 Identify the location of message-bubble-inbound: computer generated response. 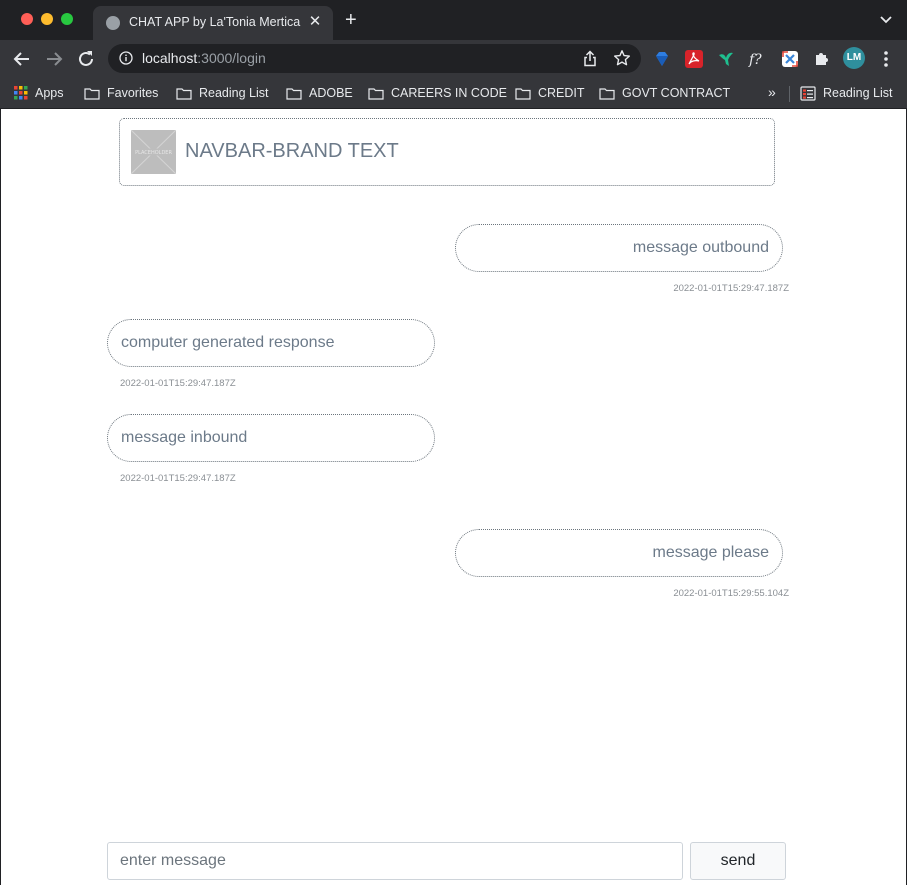
(271, 343).